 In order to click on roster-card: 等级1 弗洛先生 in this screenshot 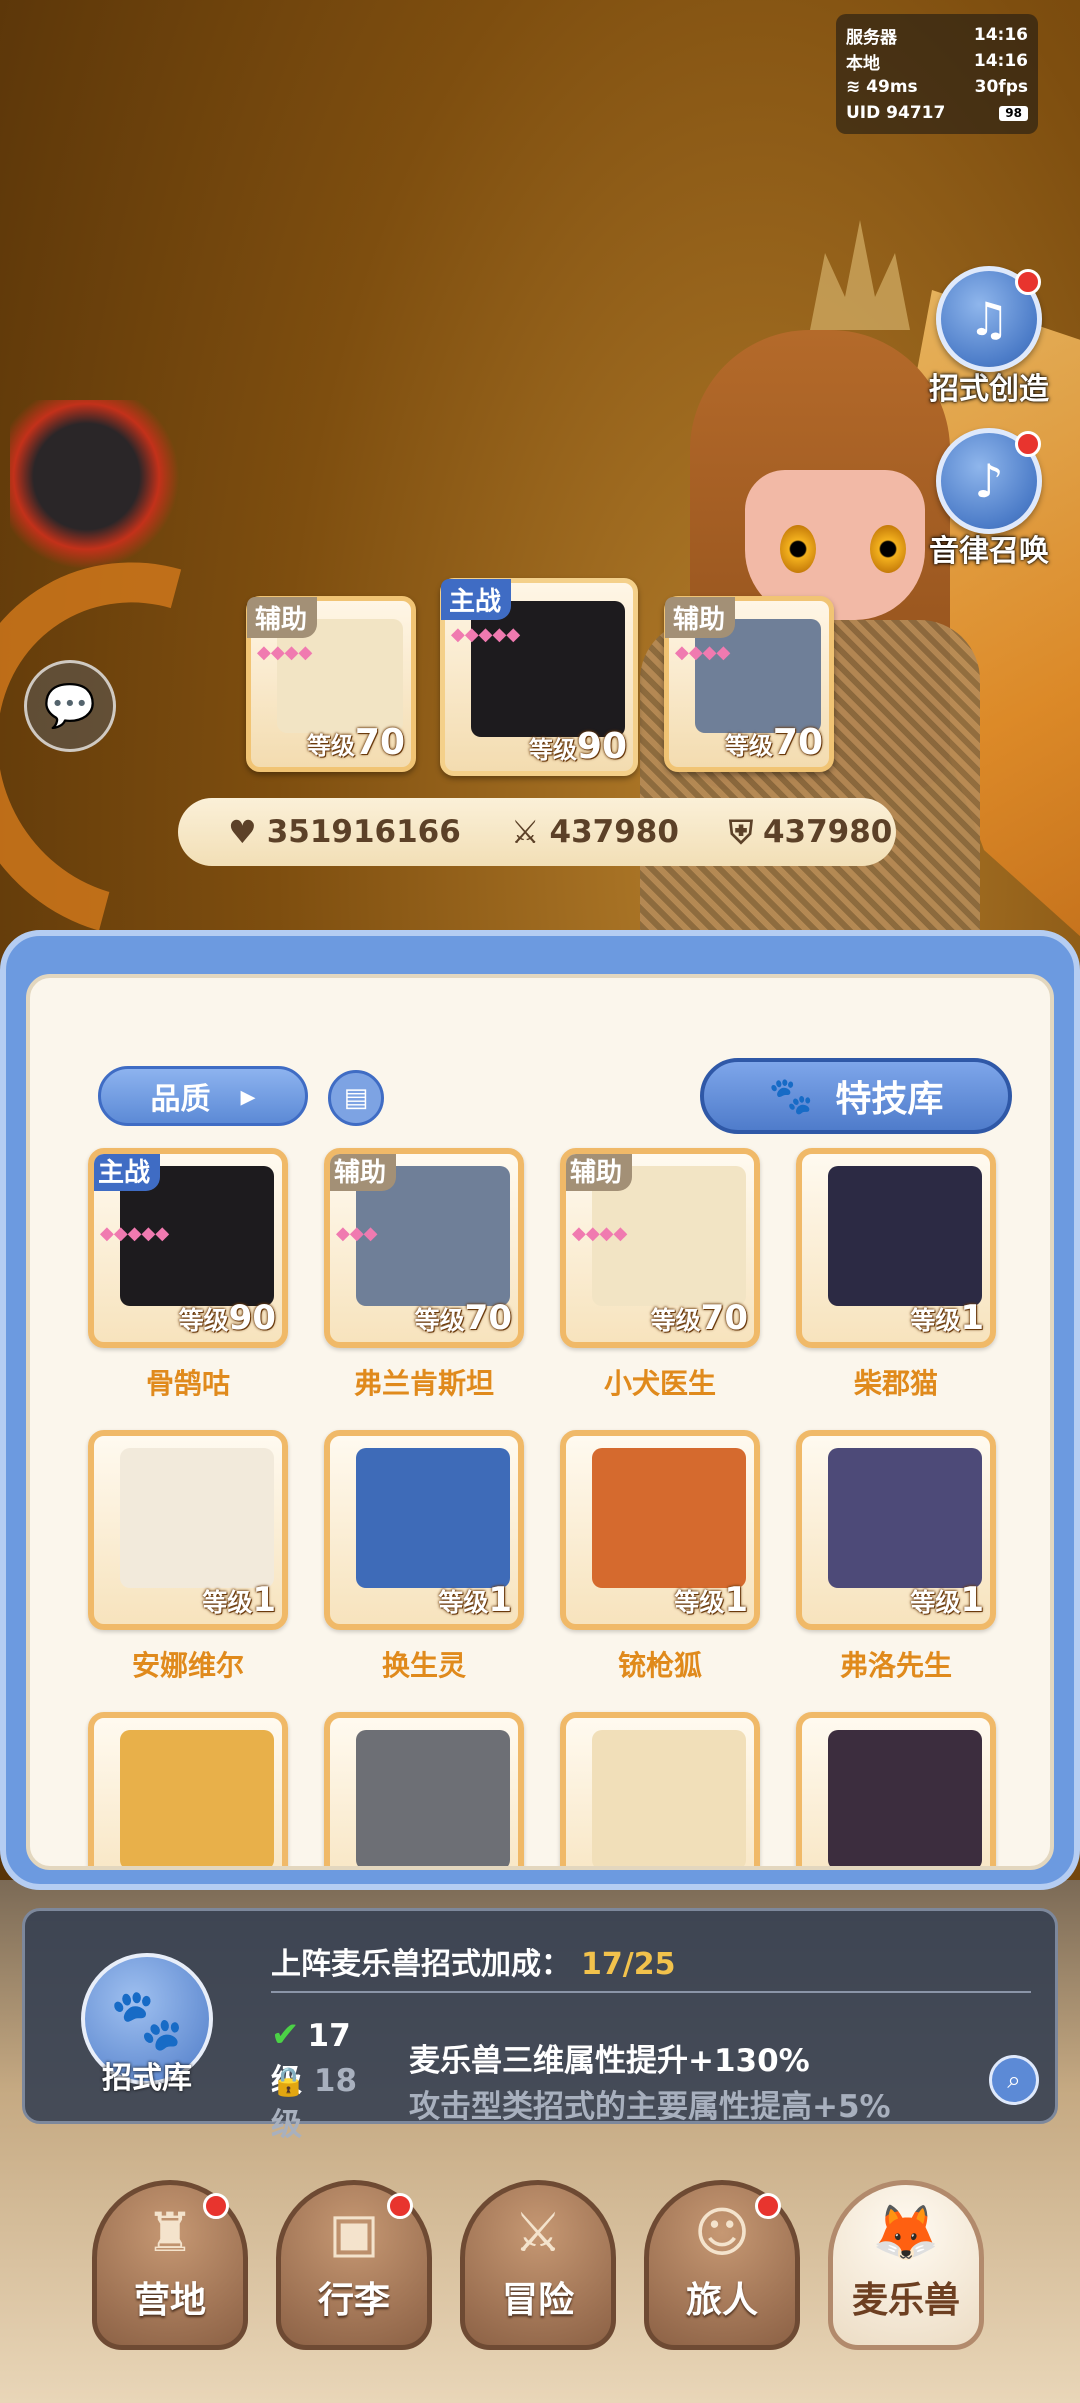, I will do `click(896, 1557)`.